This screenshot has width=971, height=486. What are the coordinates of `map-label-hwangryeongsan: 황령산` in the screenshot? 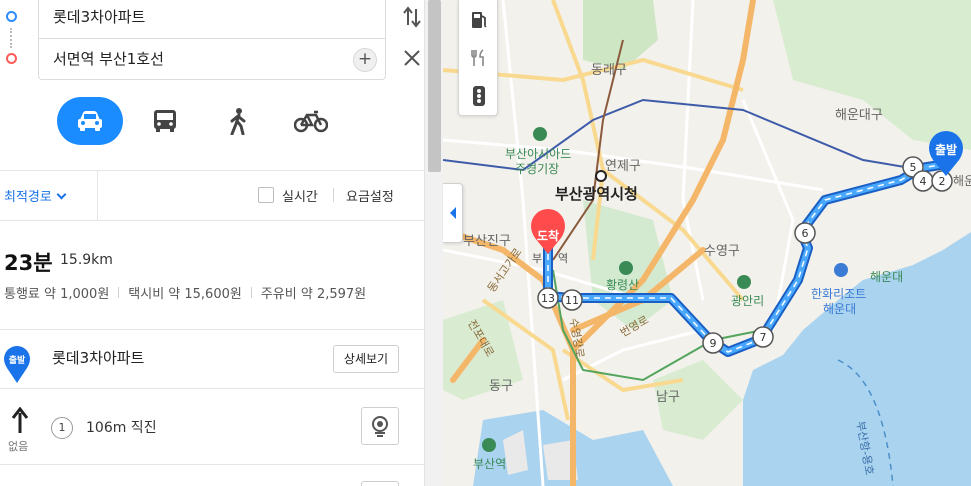 It's located at (623, 285).